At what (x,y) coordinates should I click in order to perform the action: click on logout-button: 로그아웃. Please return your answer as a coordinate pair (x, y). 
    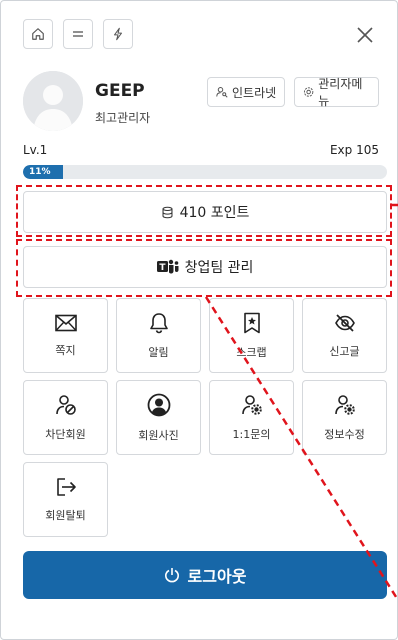
    Looking at the image, I should click on (205, 575).